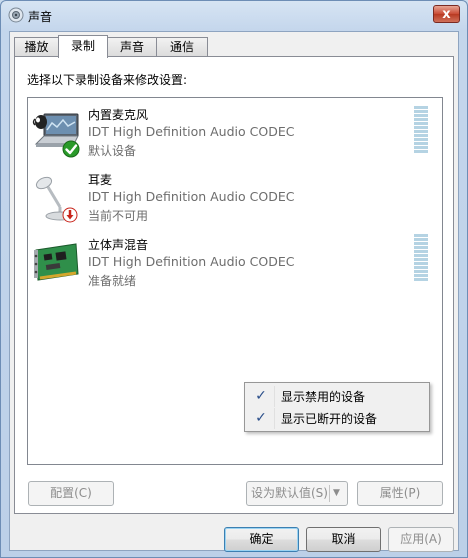 The width and height of the screenshot is (468, 558). I want to click on device-status: 当前不可用, so click(118, 216).